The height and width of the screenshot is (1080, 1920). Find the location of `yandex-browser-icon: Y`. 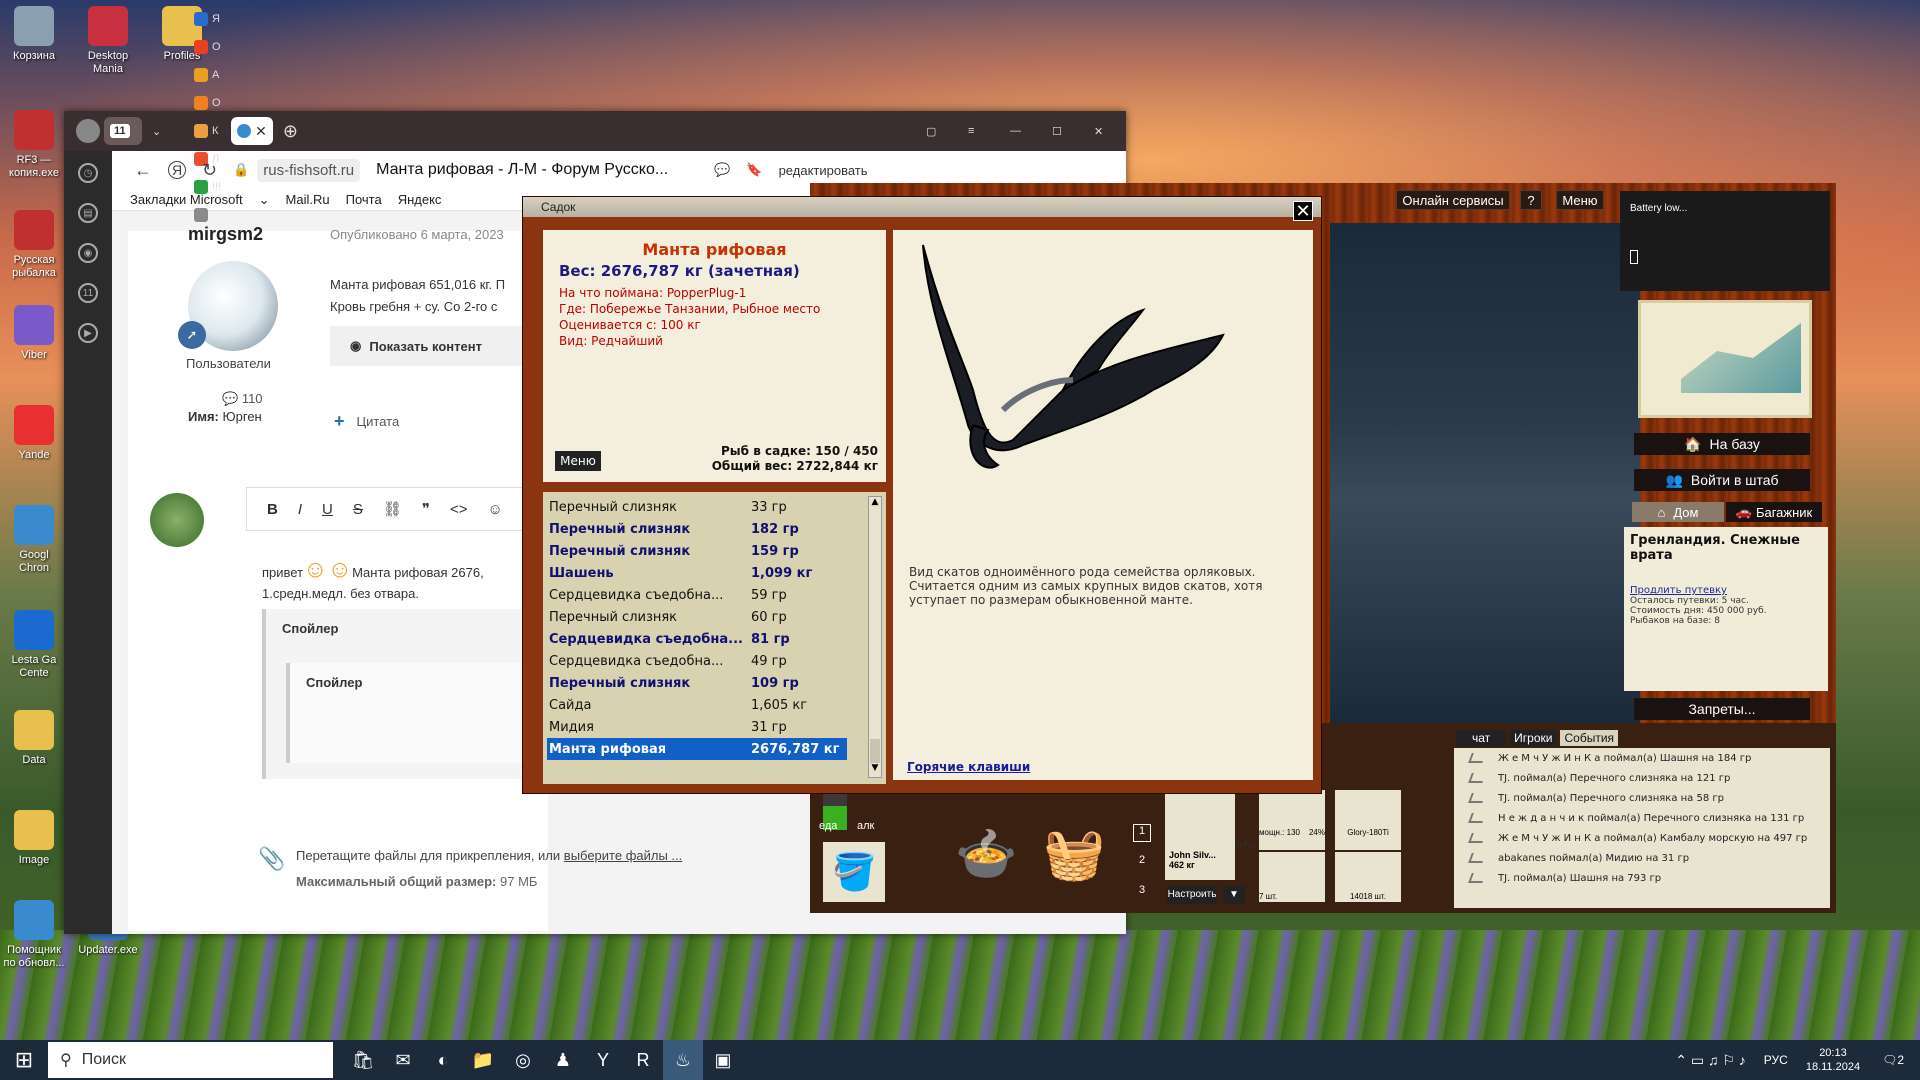

yandex-browser-icon: Y is located at coordinates (603, 1060).